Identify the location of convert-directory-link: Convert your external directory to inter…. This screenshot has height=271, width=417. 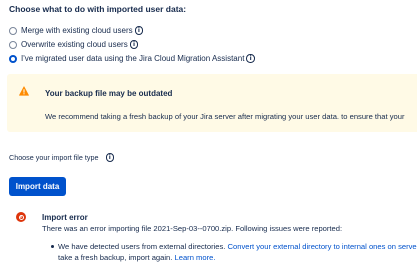
(322, 246).